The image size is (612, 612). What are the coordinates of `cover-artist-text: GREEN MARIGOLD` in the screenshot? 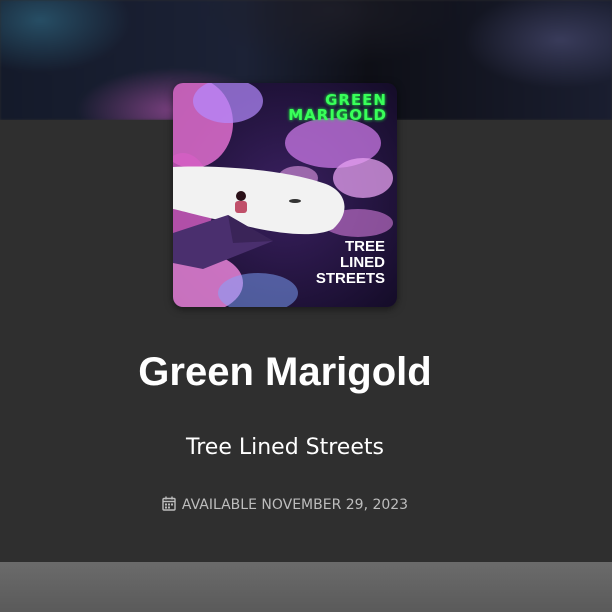 It's located at (337, 107).